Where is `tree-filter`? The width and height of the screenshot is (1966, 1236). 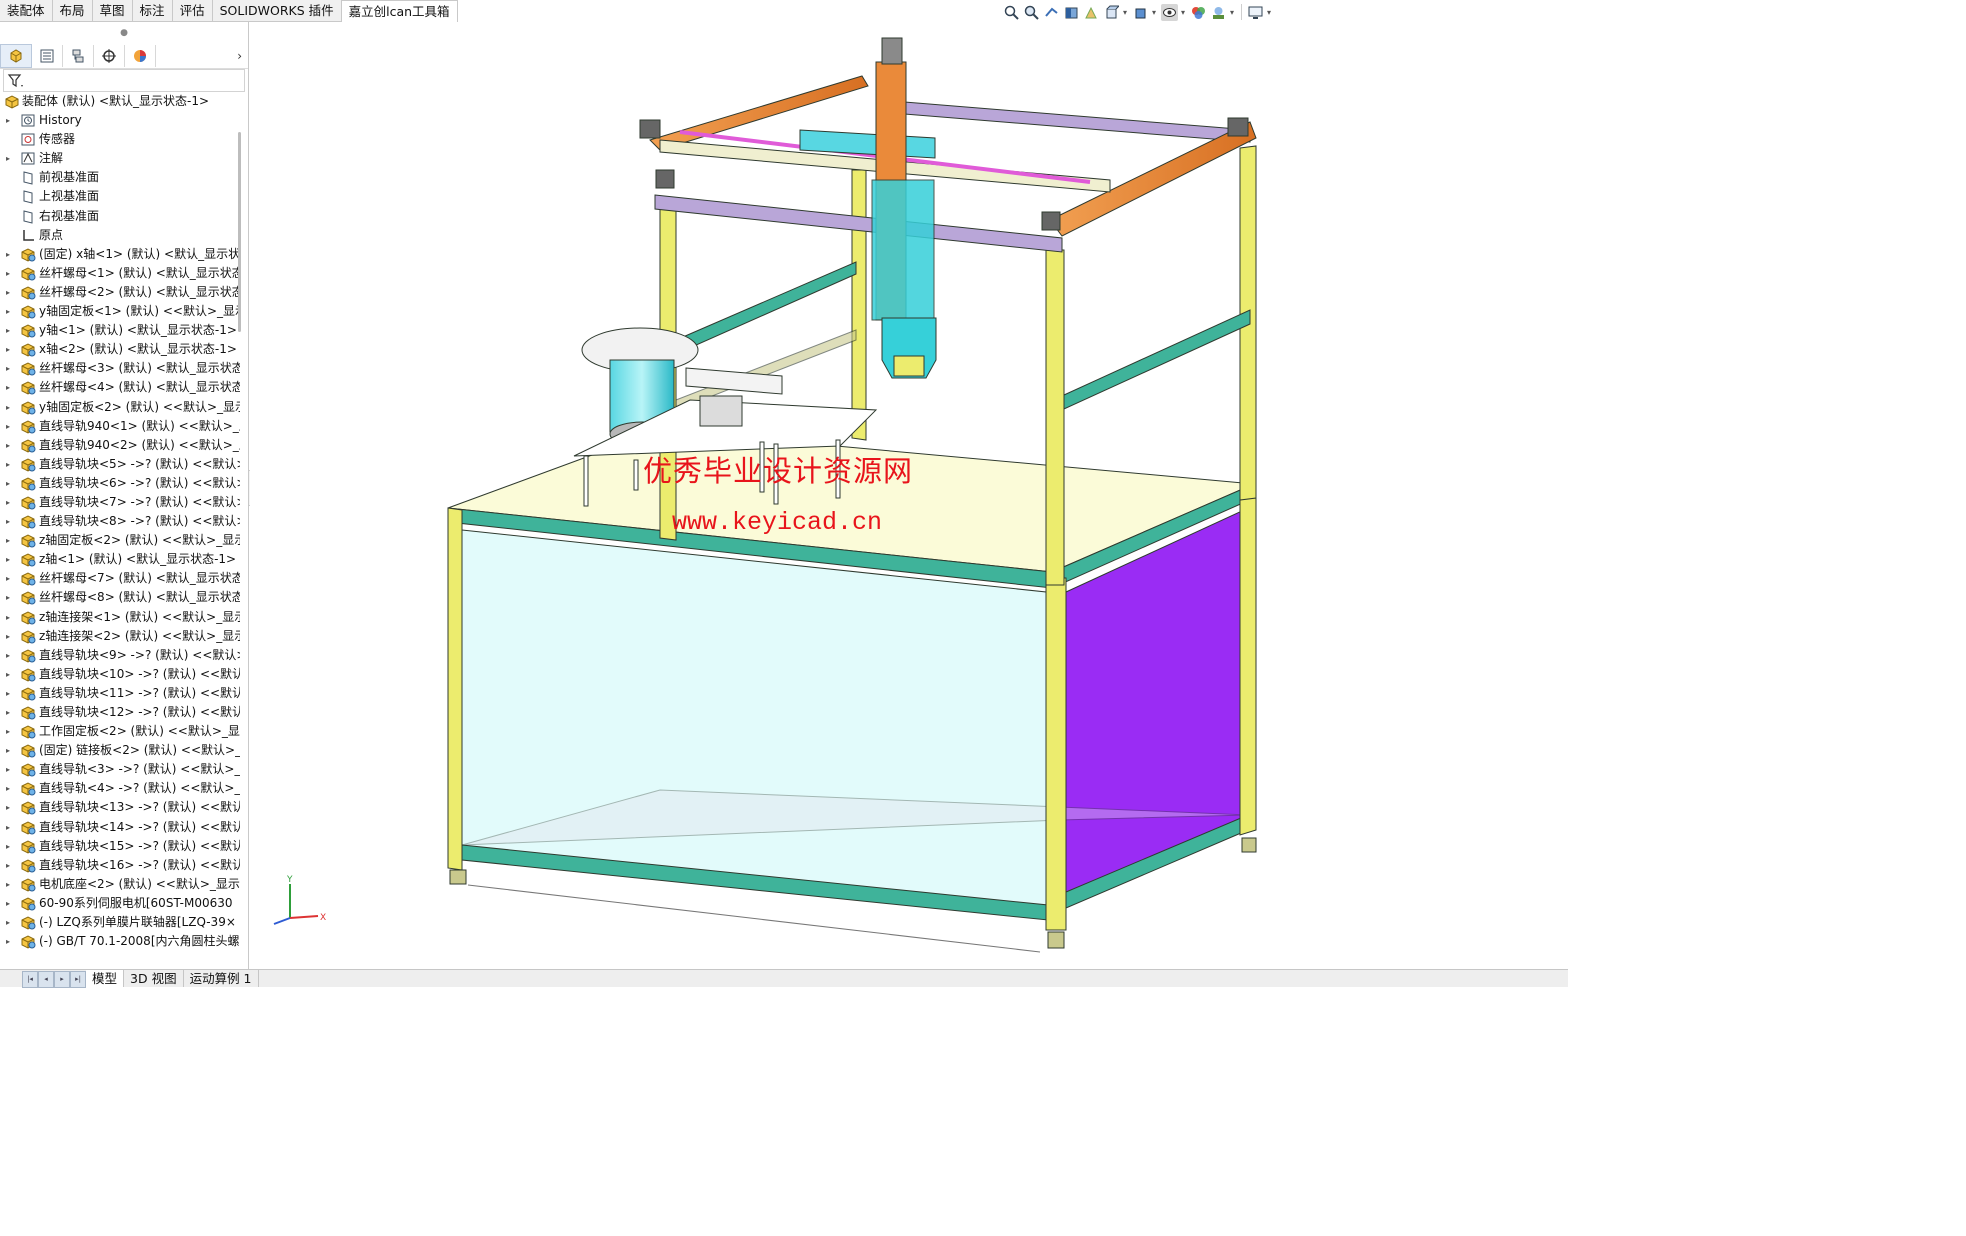
tree-filter is located at coordinates (124, 80).